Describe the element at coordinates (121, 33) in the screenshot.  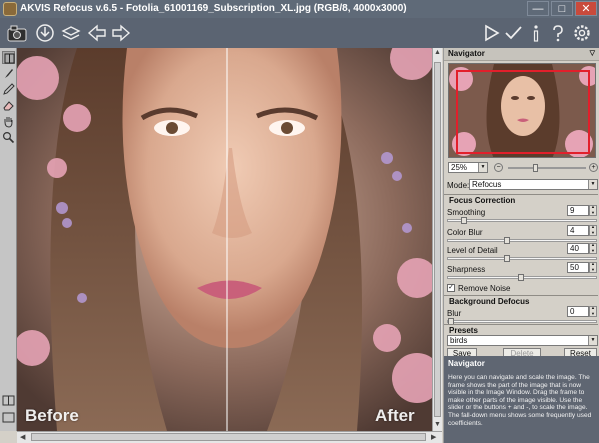
I see `forward-arrow-icon` at that location.